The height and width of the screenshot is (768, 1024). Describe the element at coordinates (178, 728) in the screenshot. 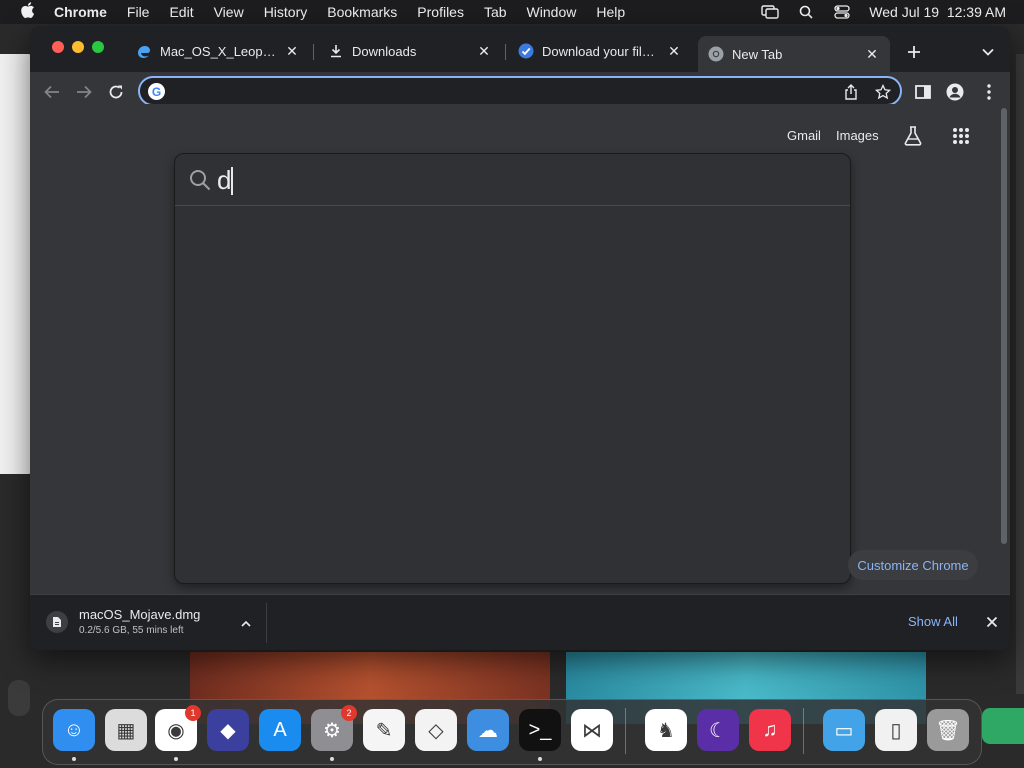

I see `chrome-icon: ◉ 1` at that location.